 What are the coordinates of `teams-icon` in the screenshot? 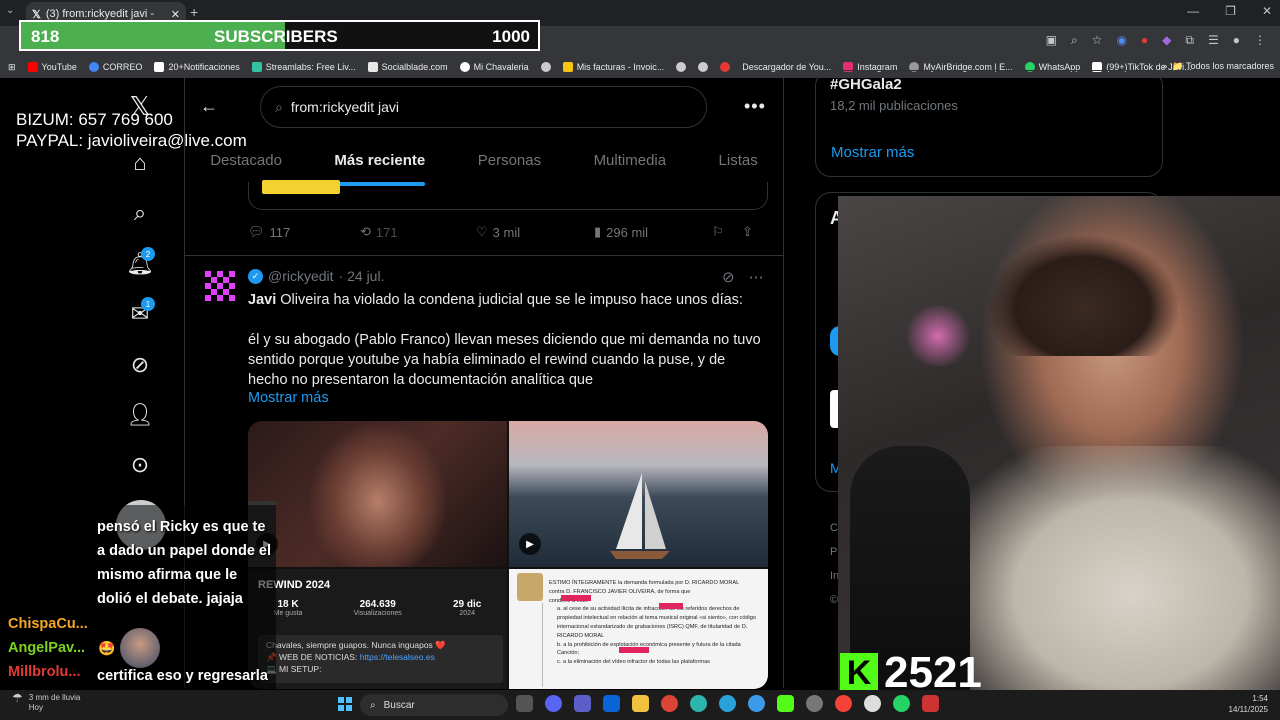 It's located at (582, 703).